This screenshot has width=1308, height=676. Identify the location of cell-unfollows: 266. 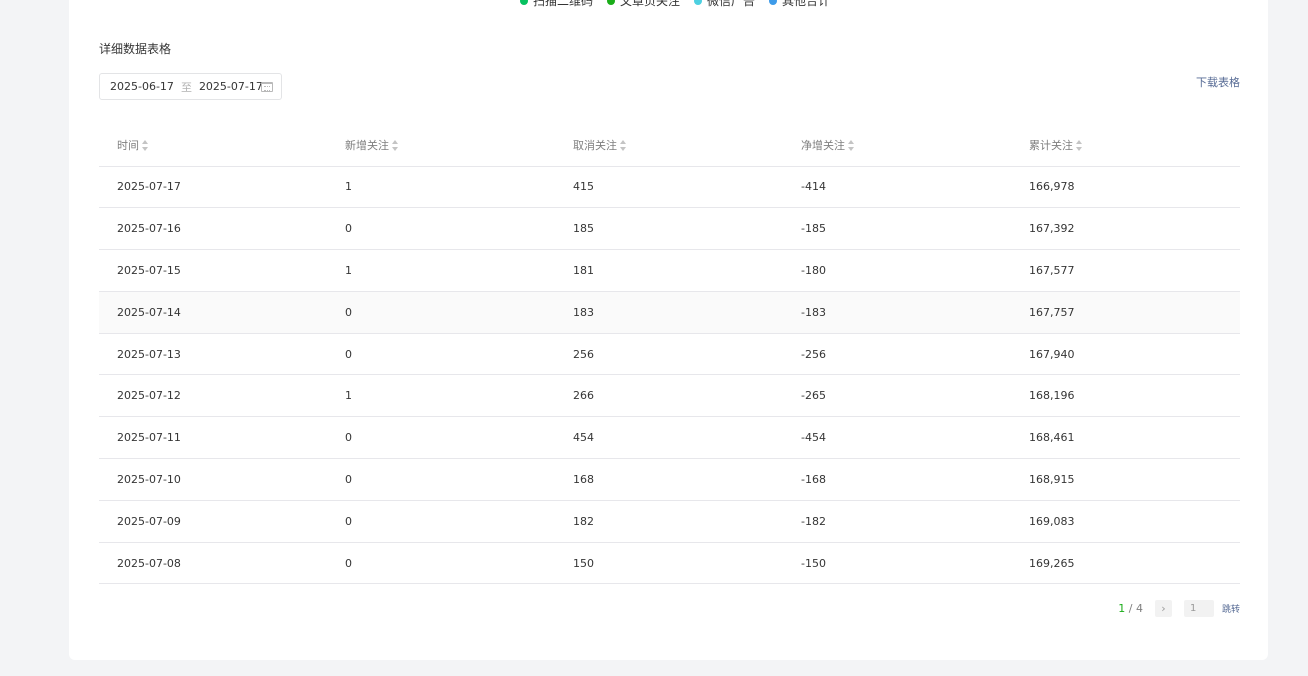
(669, 396).